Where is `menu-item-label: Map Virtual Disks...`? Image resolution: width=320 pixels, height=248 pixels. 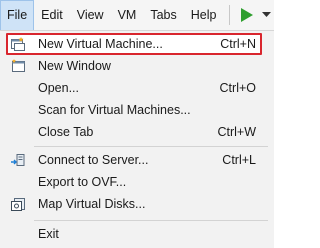
menu-item-label: Map Virtual Disks... is located at coordinates (92, 204).